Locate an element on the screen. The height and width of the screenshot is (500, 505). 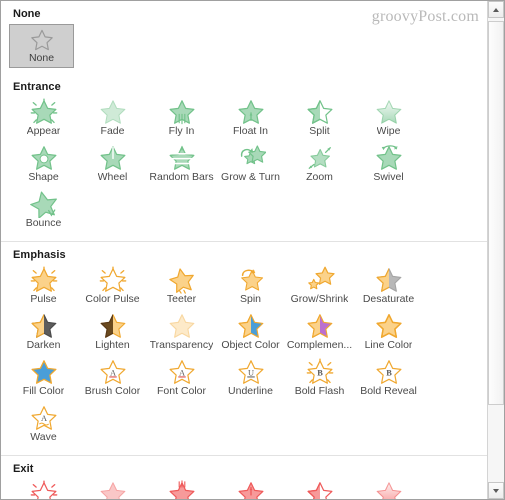
animation-item-label: Teeter is located at coordinates (181, 299).